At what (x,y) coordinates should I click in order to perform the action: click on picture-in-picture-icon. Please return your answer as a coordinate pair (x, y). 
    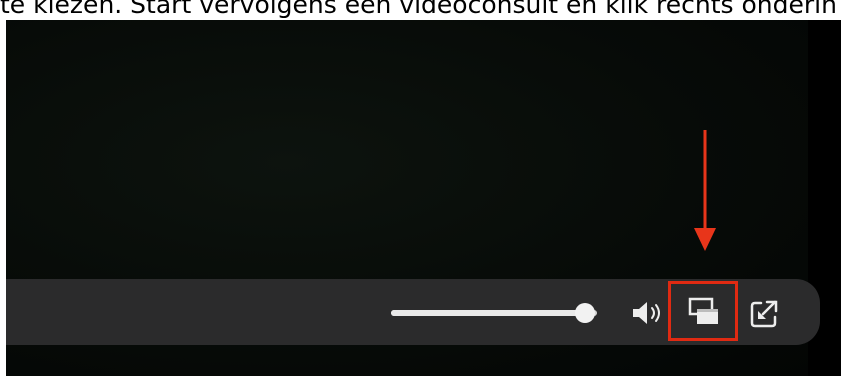
    Looking at the image, I should click on (703, 310).